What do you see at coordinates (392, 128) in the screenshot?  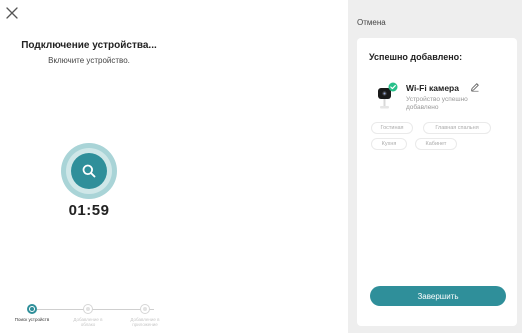 I see `room-chip-living-room: Гостиная` at bounding box center [392, 128].